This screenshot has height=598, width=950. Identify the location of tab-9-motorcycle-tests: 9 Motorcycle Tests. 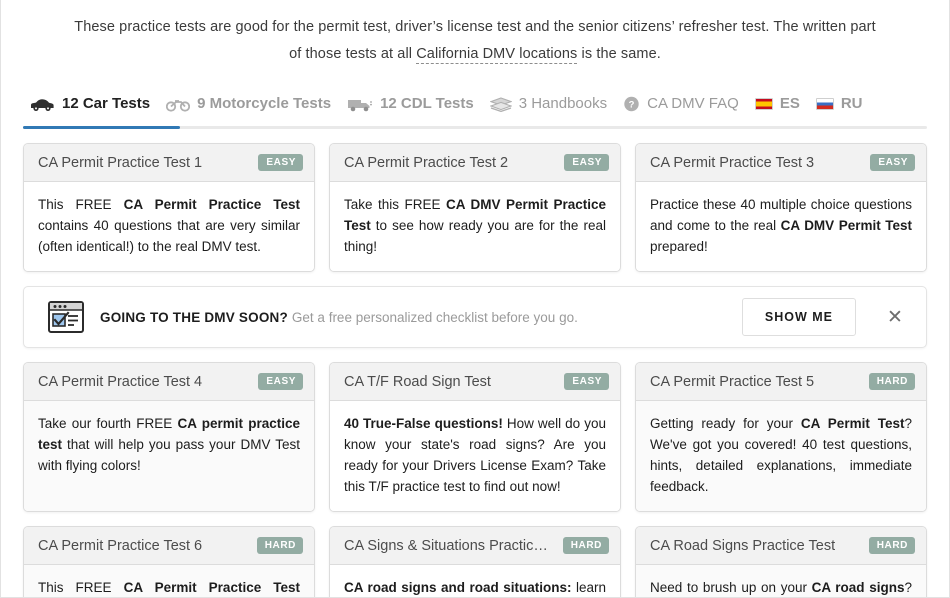
(254, 107).